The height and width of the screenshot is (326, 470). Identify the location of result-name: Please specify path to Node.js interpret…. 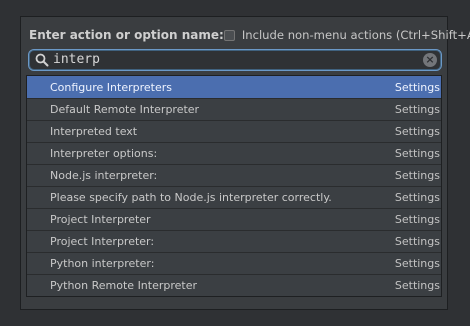
(191, 197).